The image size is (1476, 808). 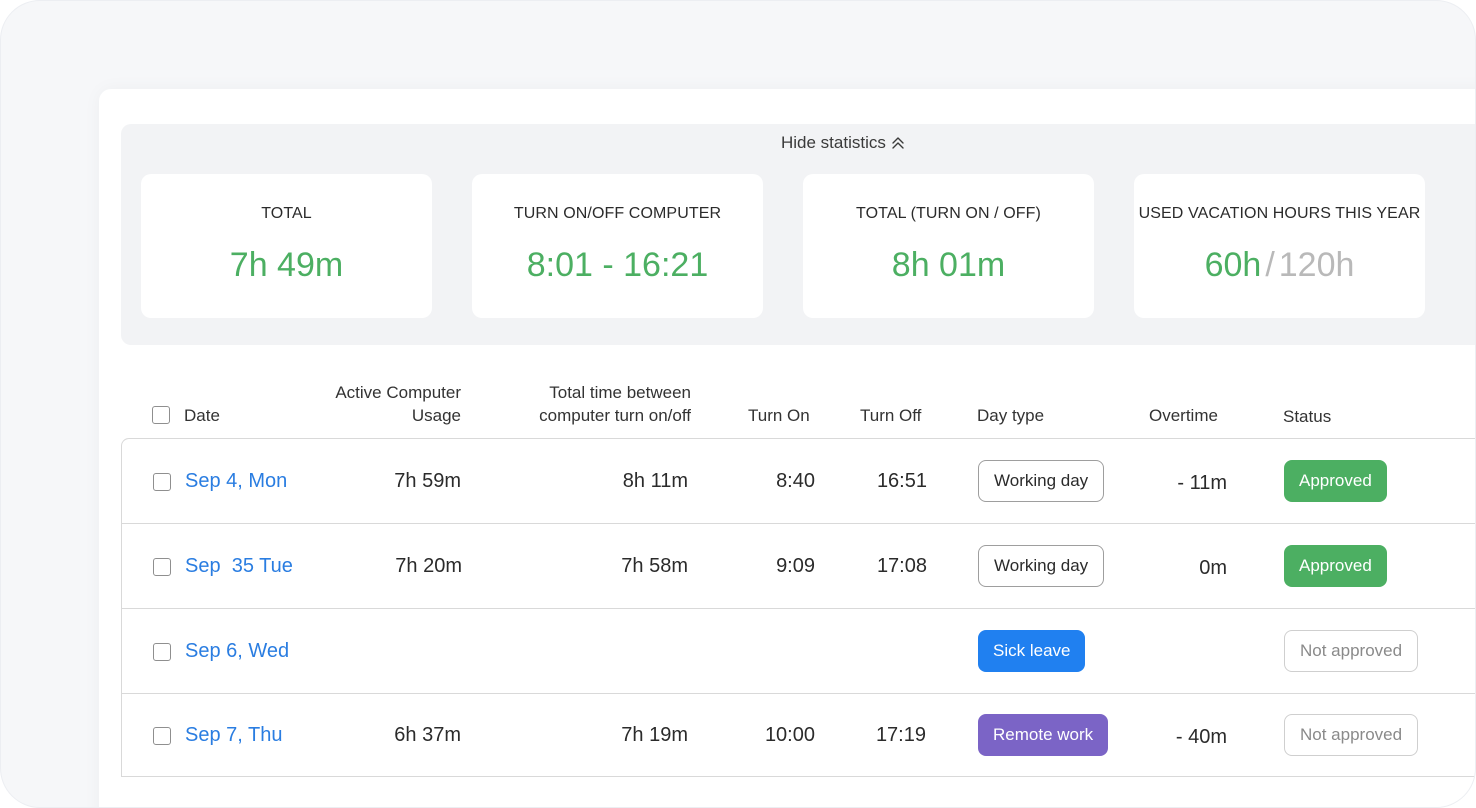 I want to click on stat-value-vacation: 60h/120h, so click(x=1279, y=265).